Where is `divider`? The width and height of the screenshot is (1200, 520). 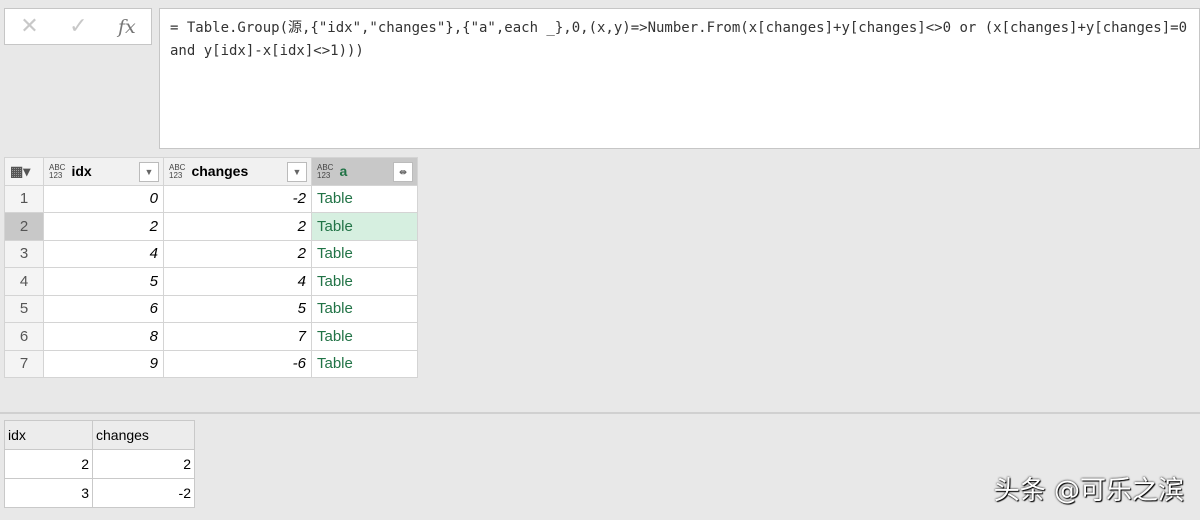
divider is located at coordinates (600, 413).